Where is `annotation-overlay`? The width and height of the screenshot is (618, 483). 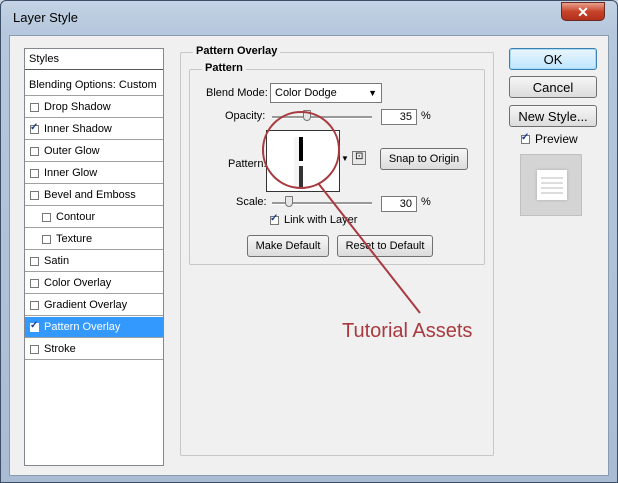
annotation-overlay is located at coordinates (341, 212).